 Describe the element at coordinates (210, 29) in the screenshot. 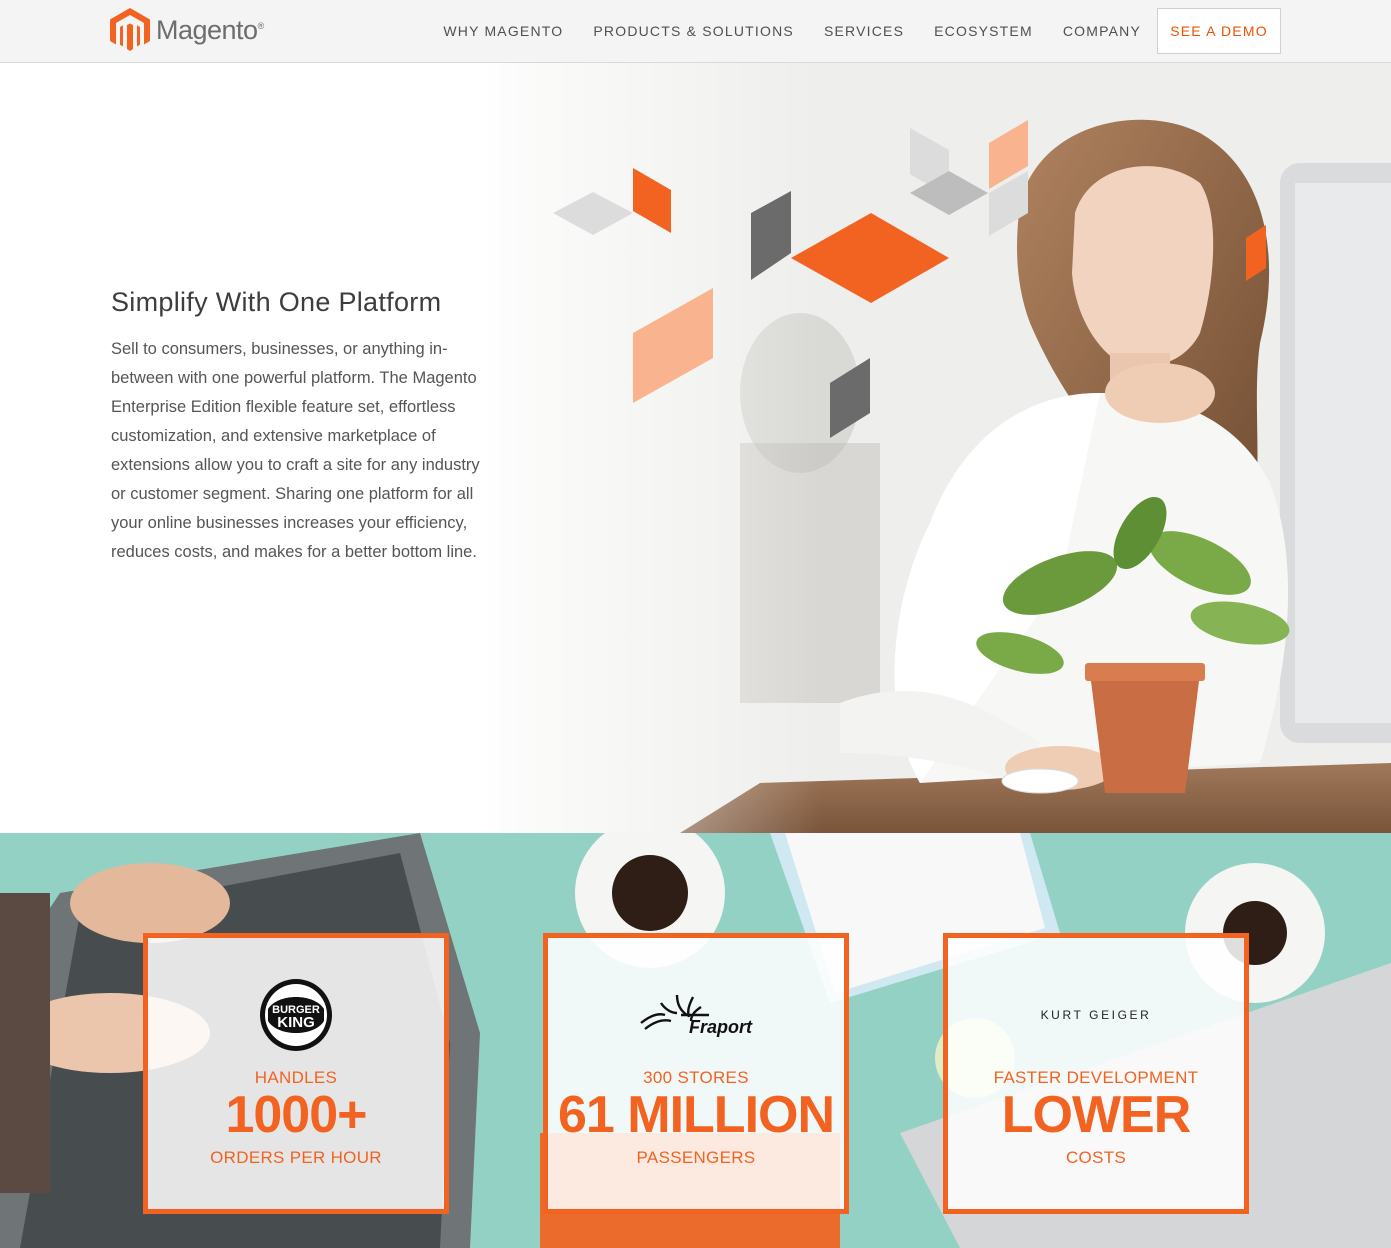

I see `logo-wordmark: Magento®` at that location.